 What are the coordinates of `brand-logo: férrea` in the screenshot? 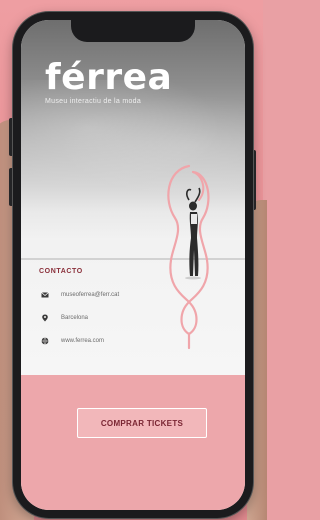 It's located at (109, 77).